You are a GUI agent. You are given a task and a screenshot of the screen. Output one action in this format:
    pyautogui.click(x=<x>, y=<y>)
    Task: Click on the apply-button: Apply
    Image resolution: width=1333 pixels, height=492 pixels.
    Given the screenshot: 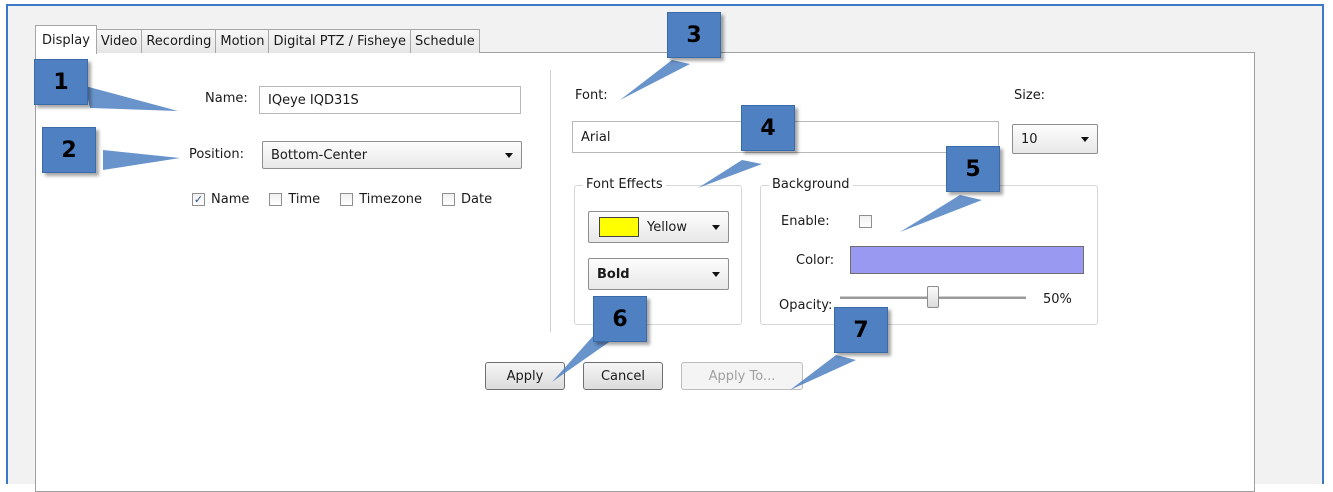 What is the action you would take?
    pyautogui.click(x=525, y=376)
    